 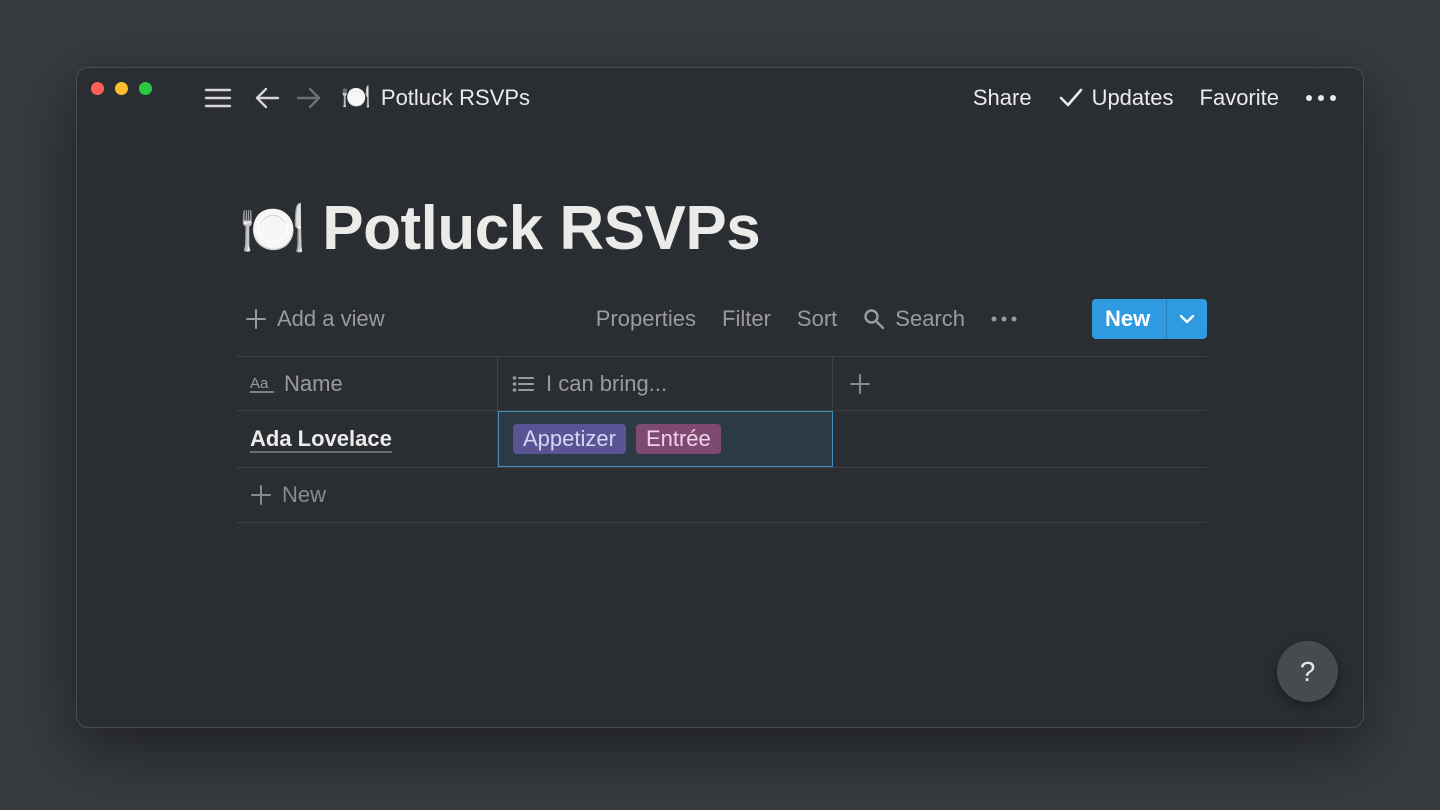 I want to click on column-header-label: Name, so click(x=313, y=383).